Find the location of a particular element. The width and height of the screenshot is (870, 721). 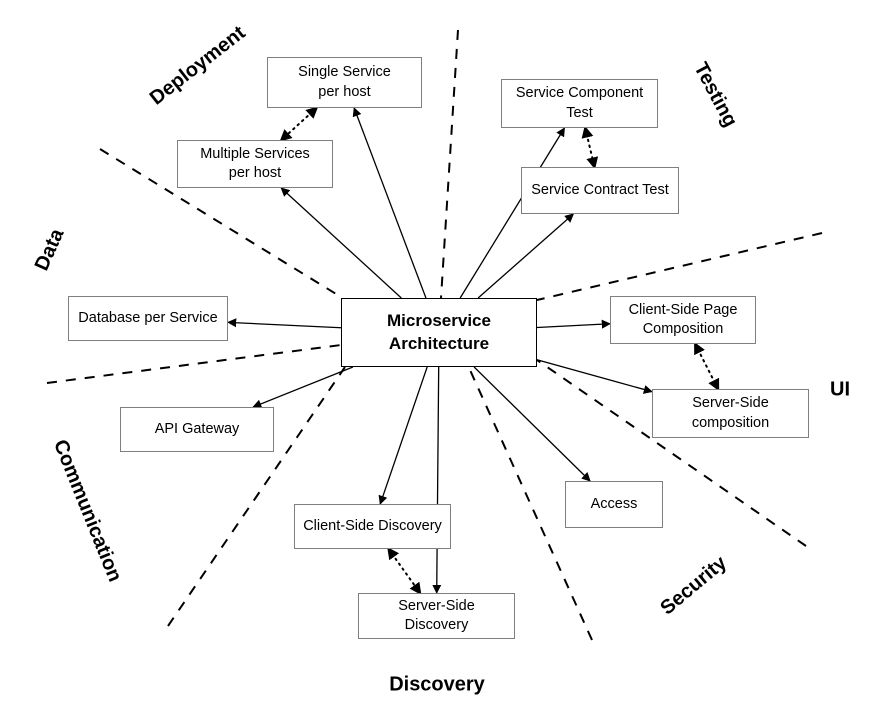

connection-center-to-api-gateway is located at coordinates (303, 387).